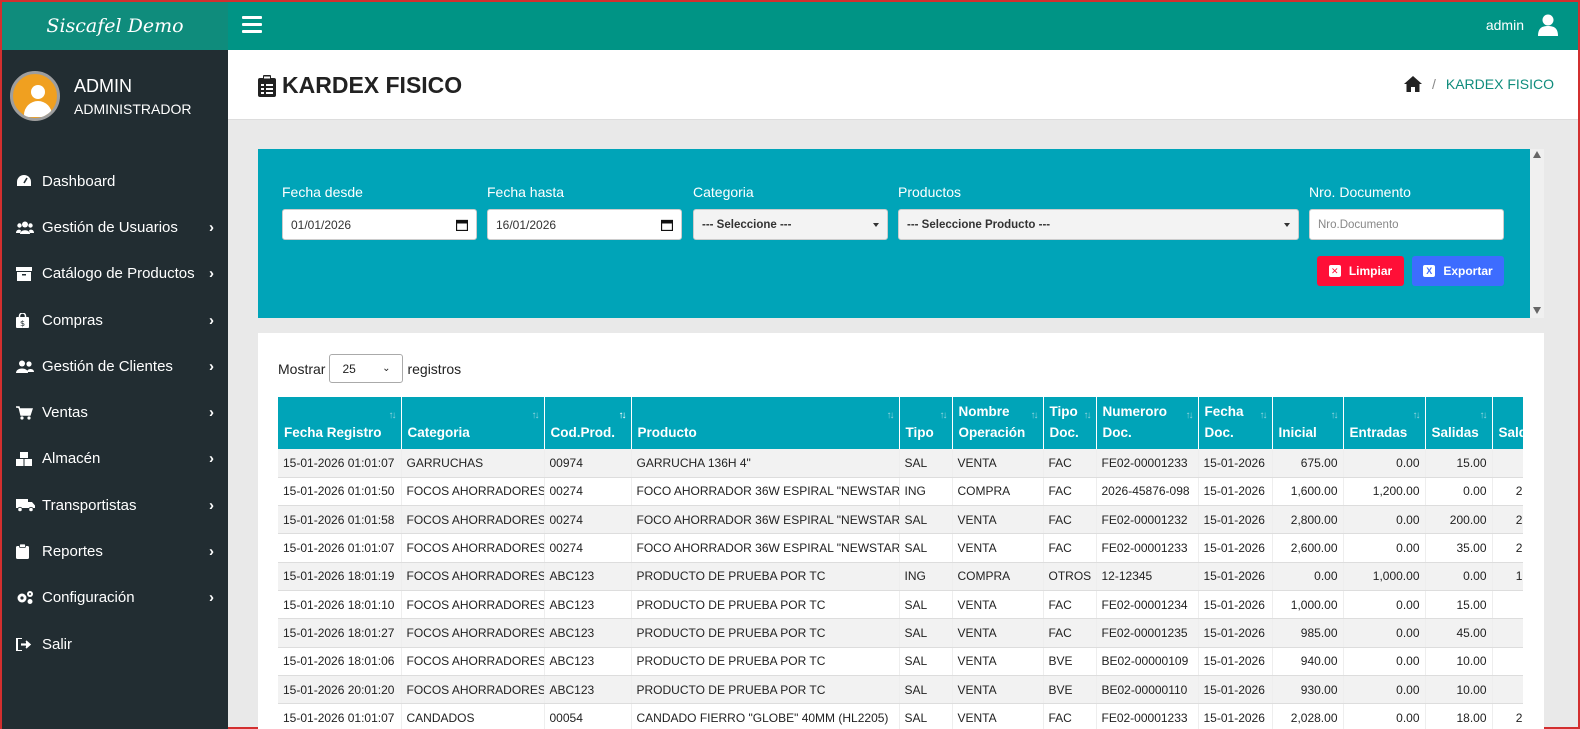  I want to click on table-cell: 2,800.00, so click(1308, 520).